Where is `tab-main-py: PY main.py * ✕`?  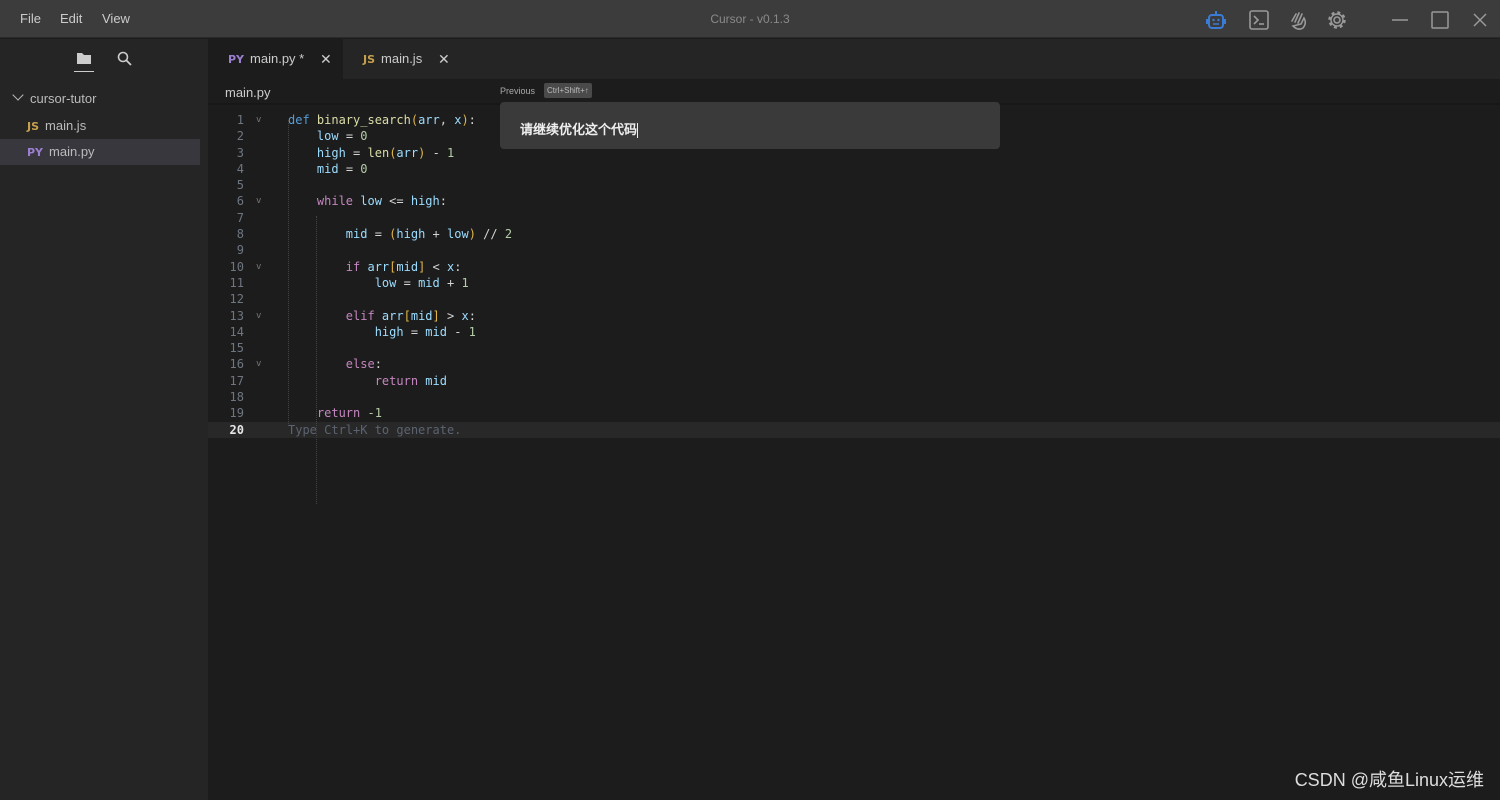
tab-main-py: PY main.py * ✕ is located at coordinates (275, 59).